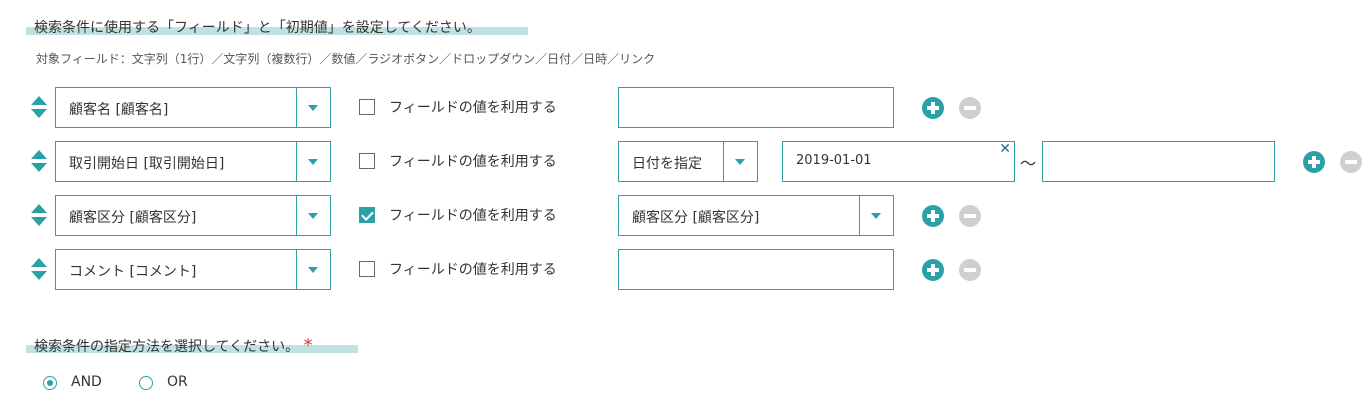 The width and height of the screenshot is (1369, 411). I want to click on fields-section-heading: 検索条件に使用する「フィールド」と「初期値」を設定してください。, so click(257, 28).